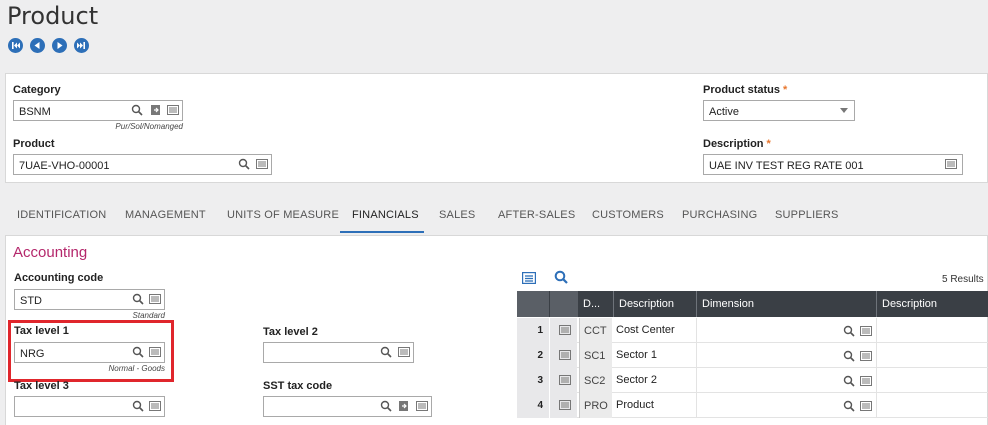  Describe the element at coordinates (807, 215) in the screenshot. I see `tab-suppliers: SUPPLIERS` at that location.